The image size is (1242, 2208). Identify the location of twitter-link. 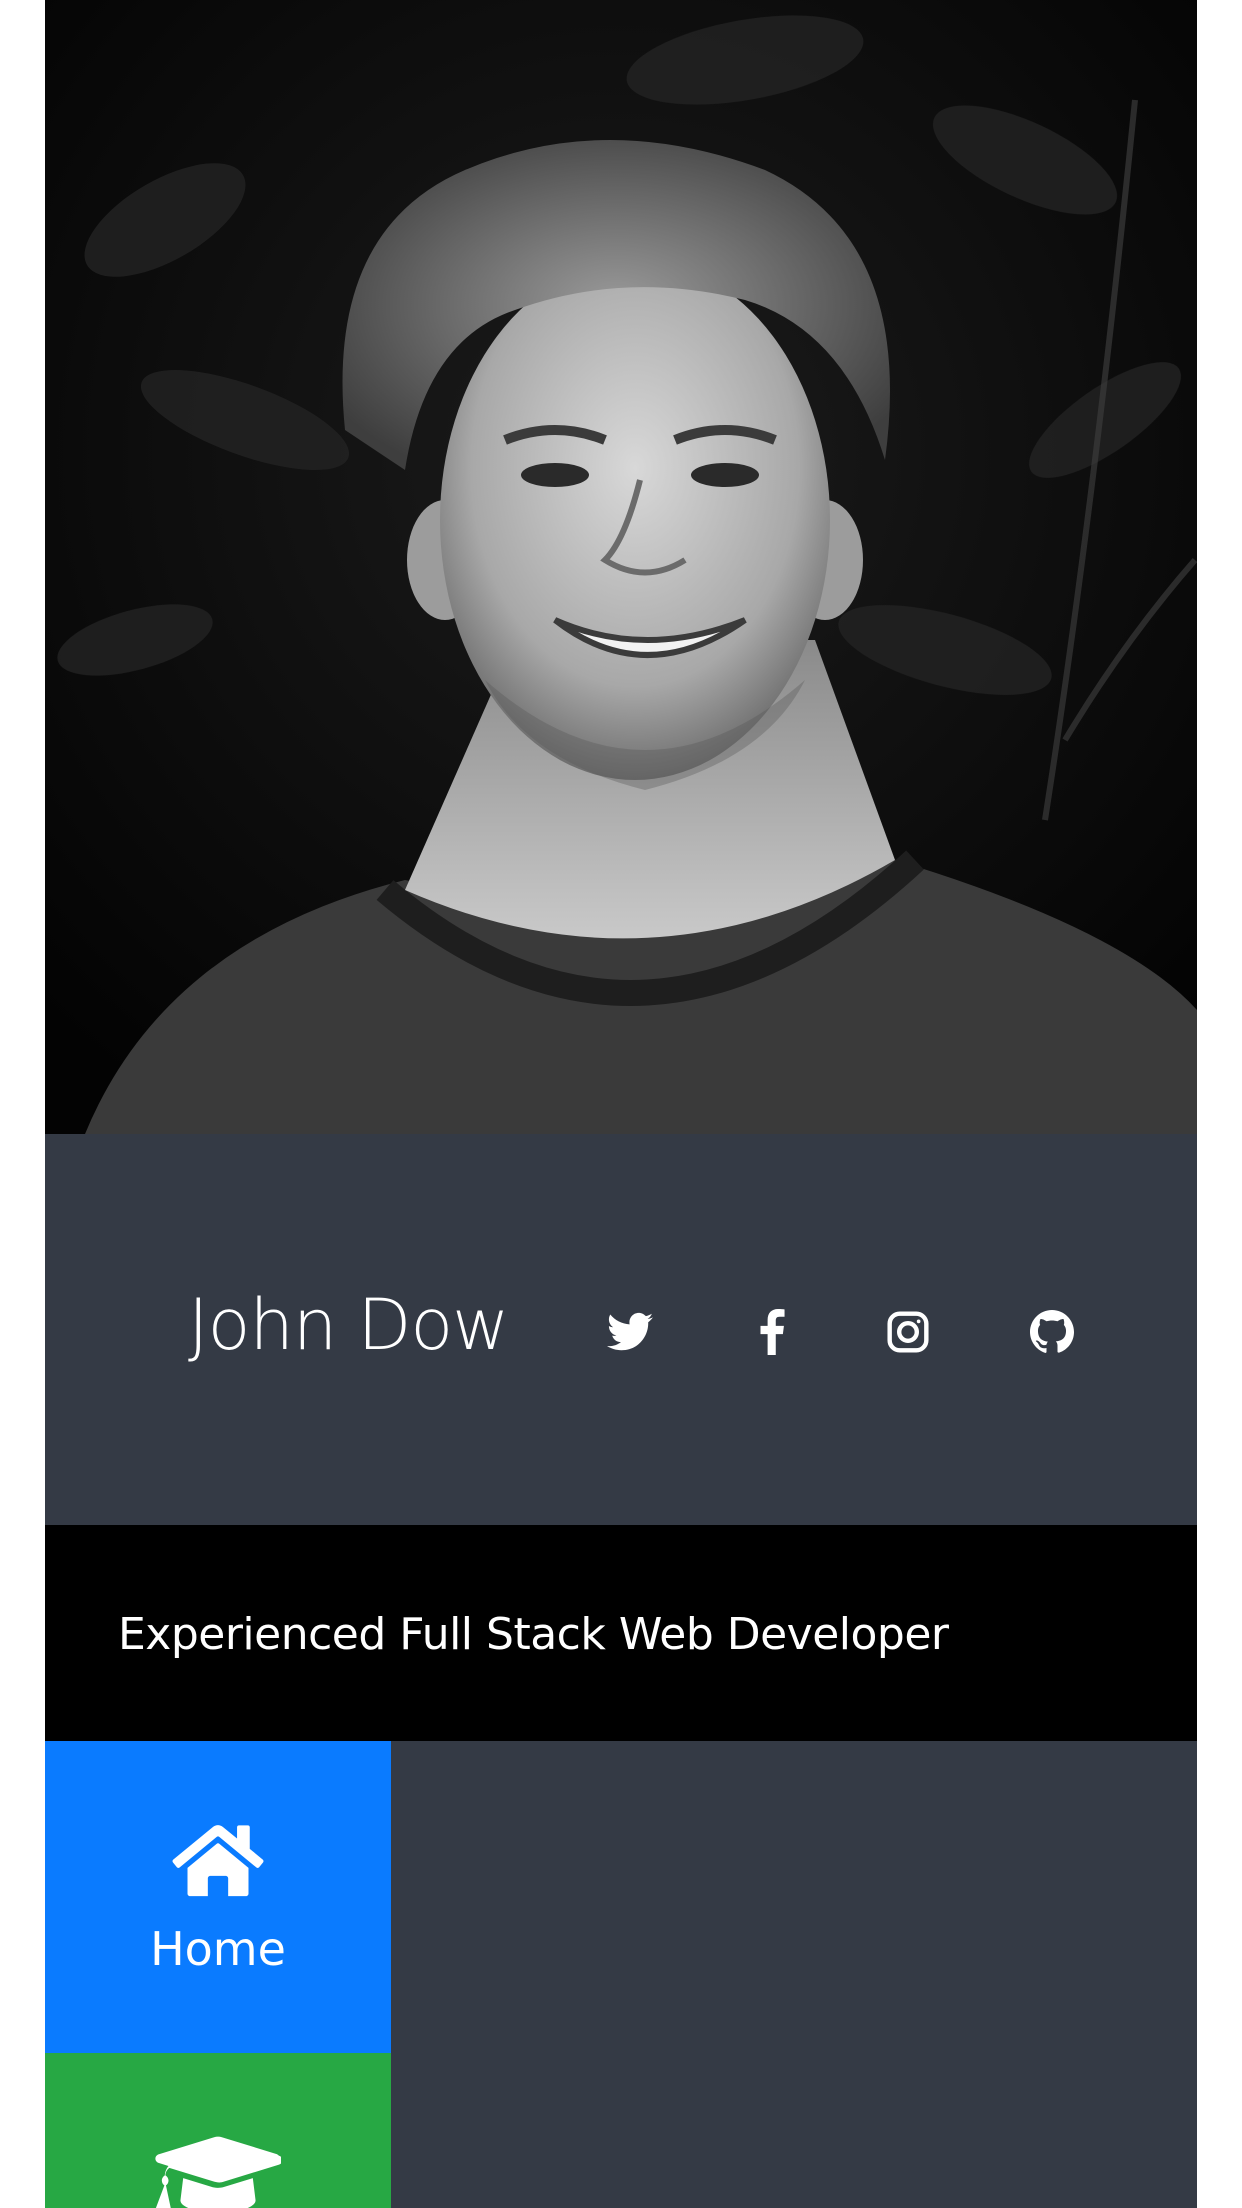
(630, 1332).